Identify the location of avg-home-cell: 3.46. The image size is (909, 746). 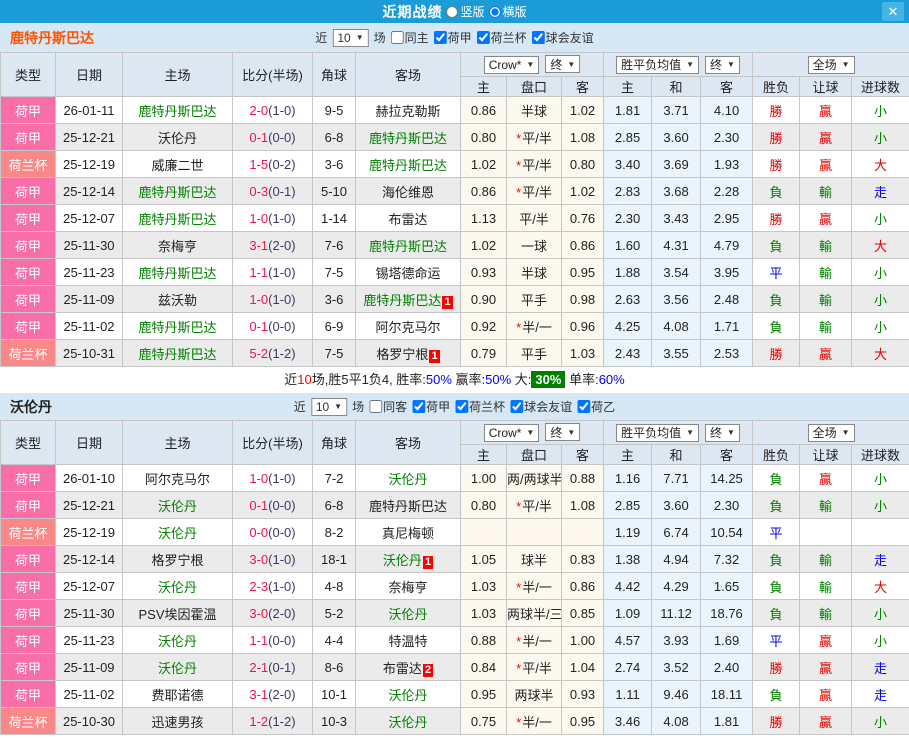
(628, 721).